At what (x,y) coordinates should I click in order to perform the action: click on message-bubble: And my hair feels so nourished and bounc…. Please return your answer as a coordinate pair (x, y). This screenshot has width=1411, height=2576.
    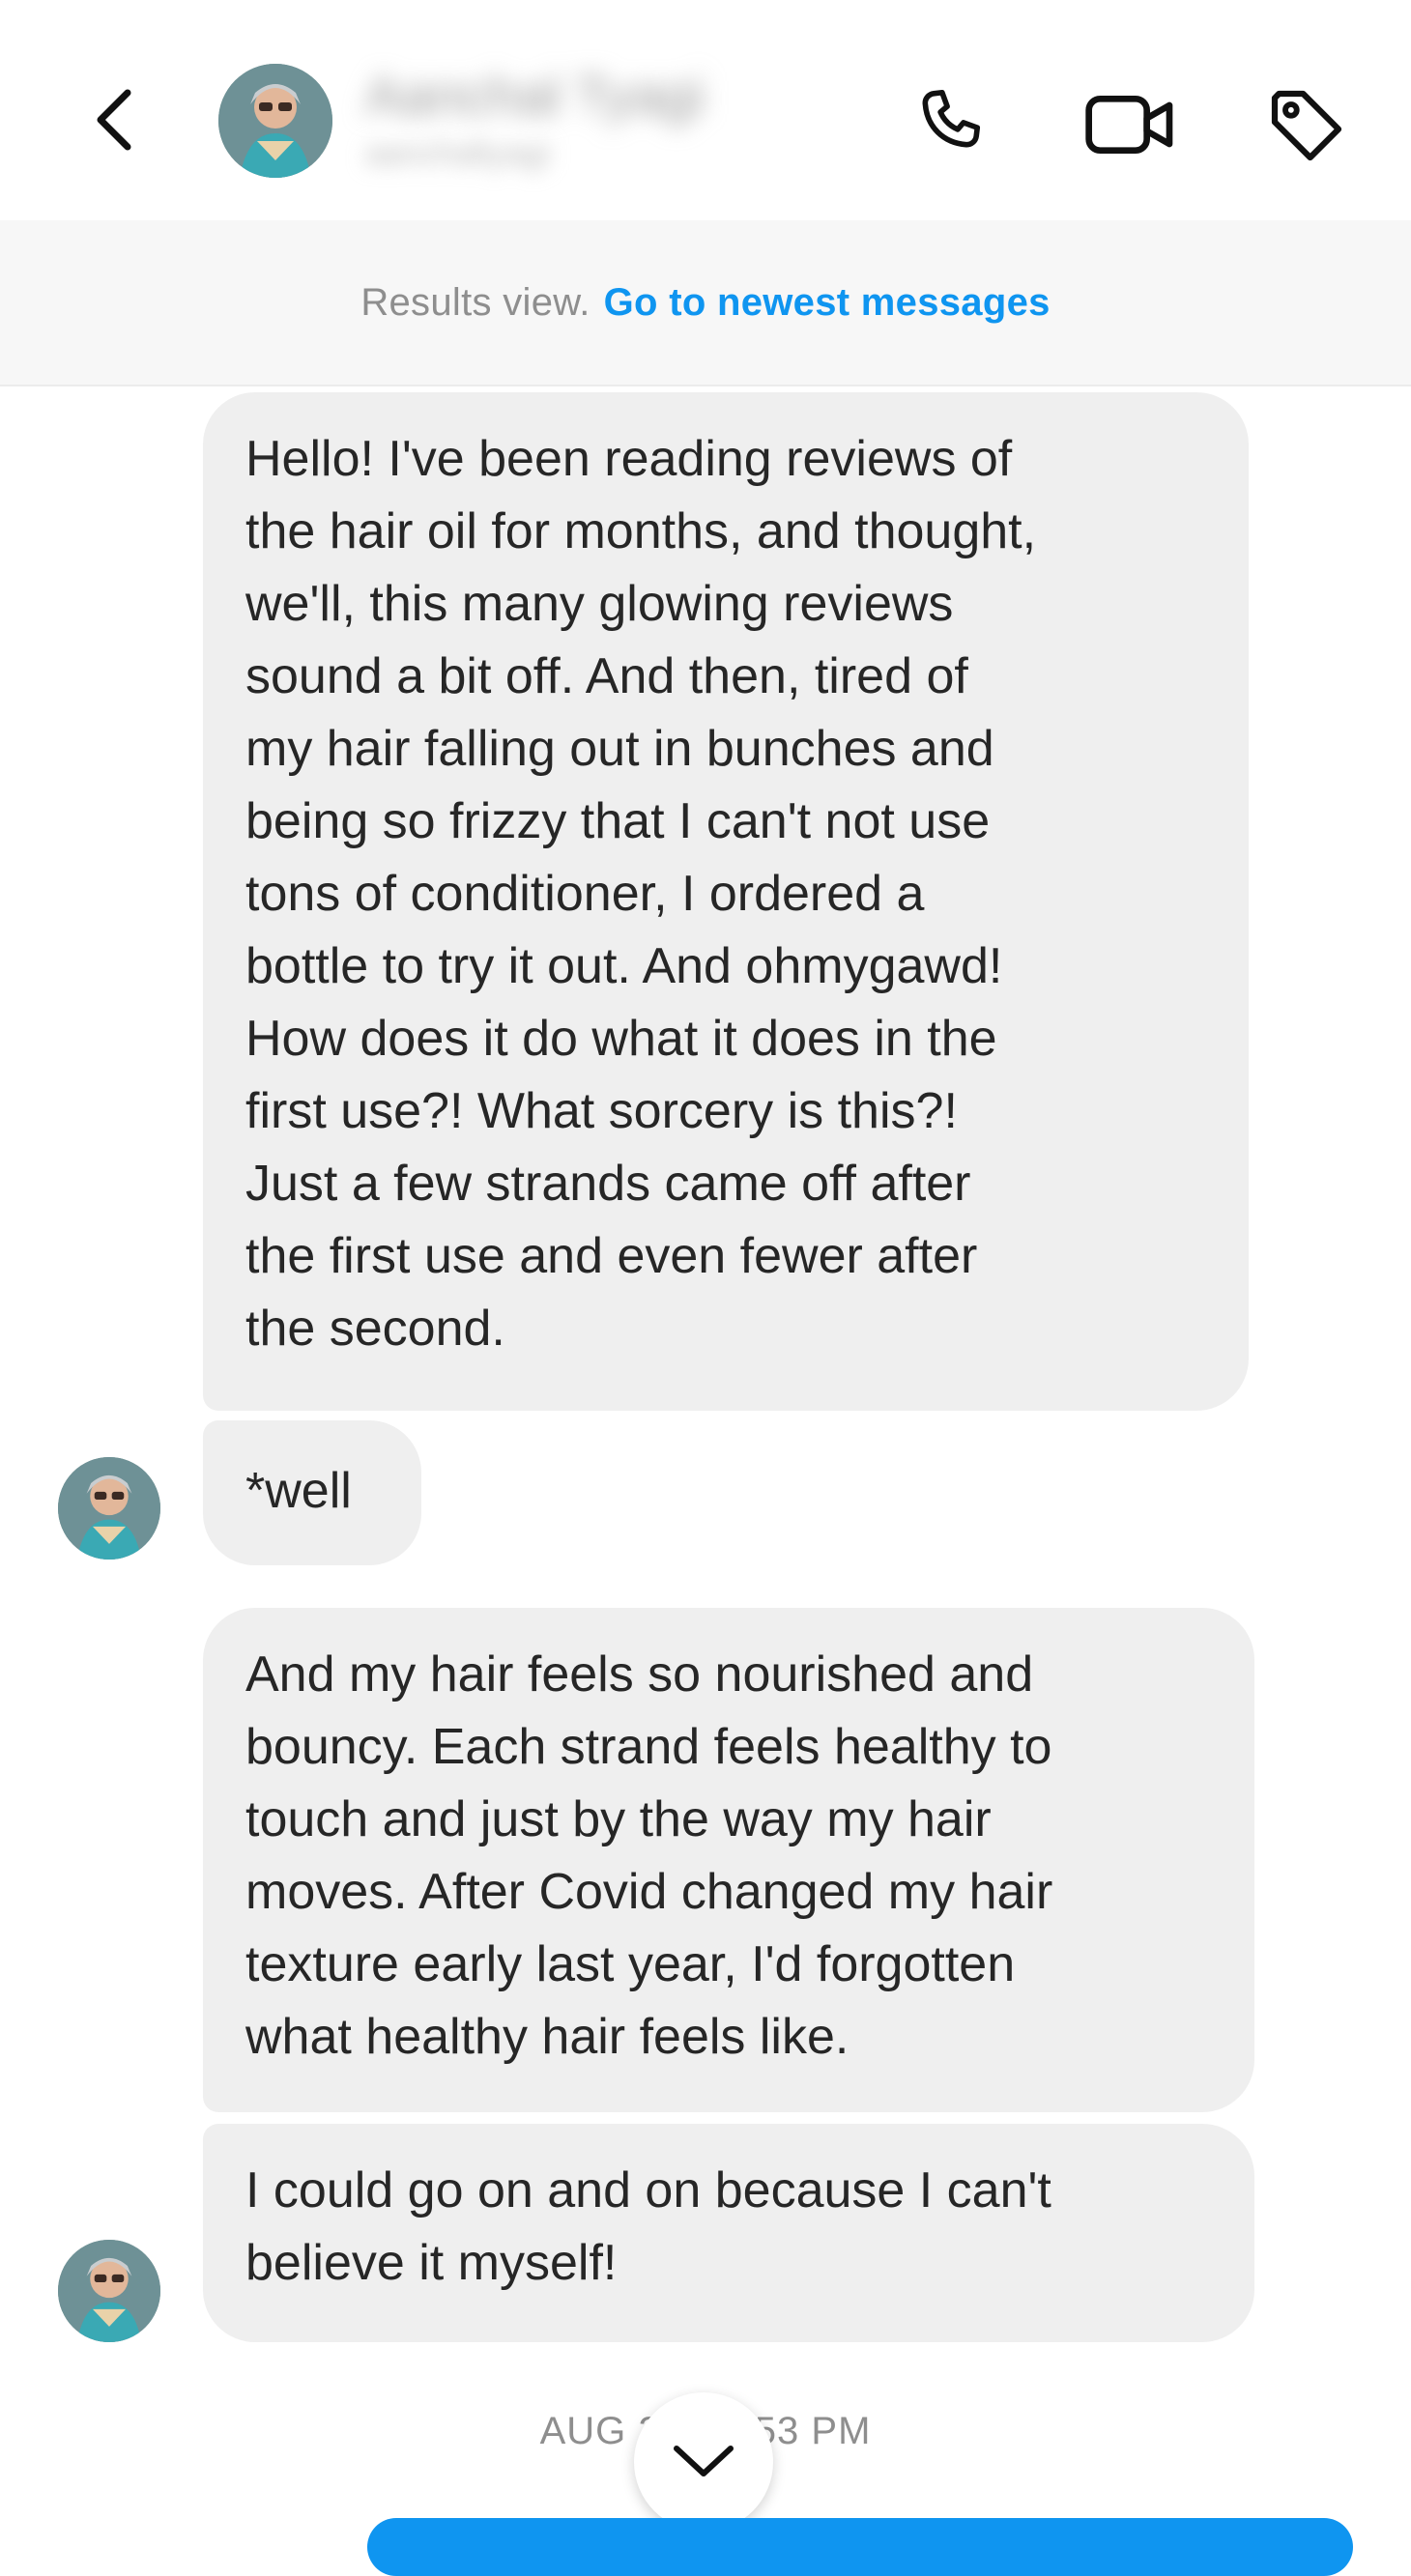
    Looking at the image, I should click on (728, 1860).